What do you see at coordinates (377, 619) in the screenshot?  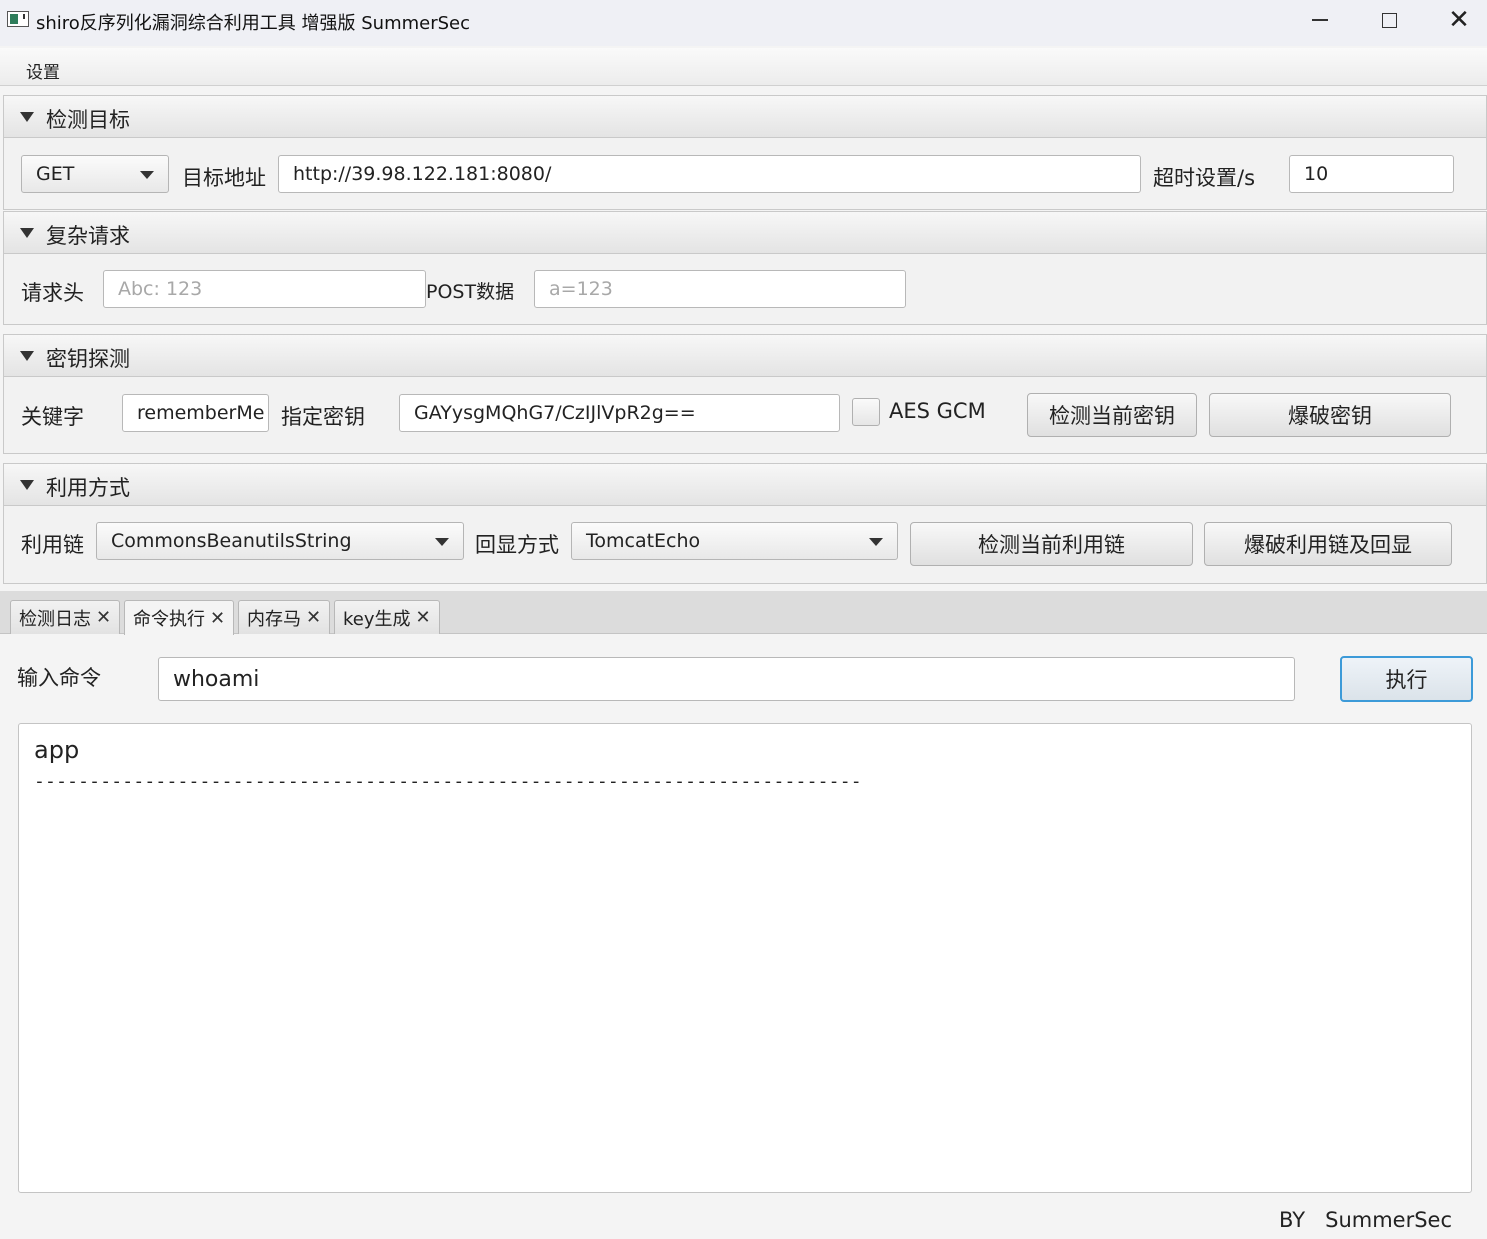 I see `tab-label: key生成` at bounding box center [377, 619].